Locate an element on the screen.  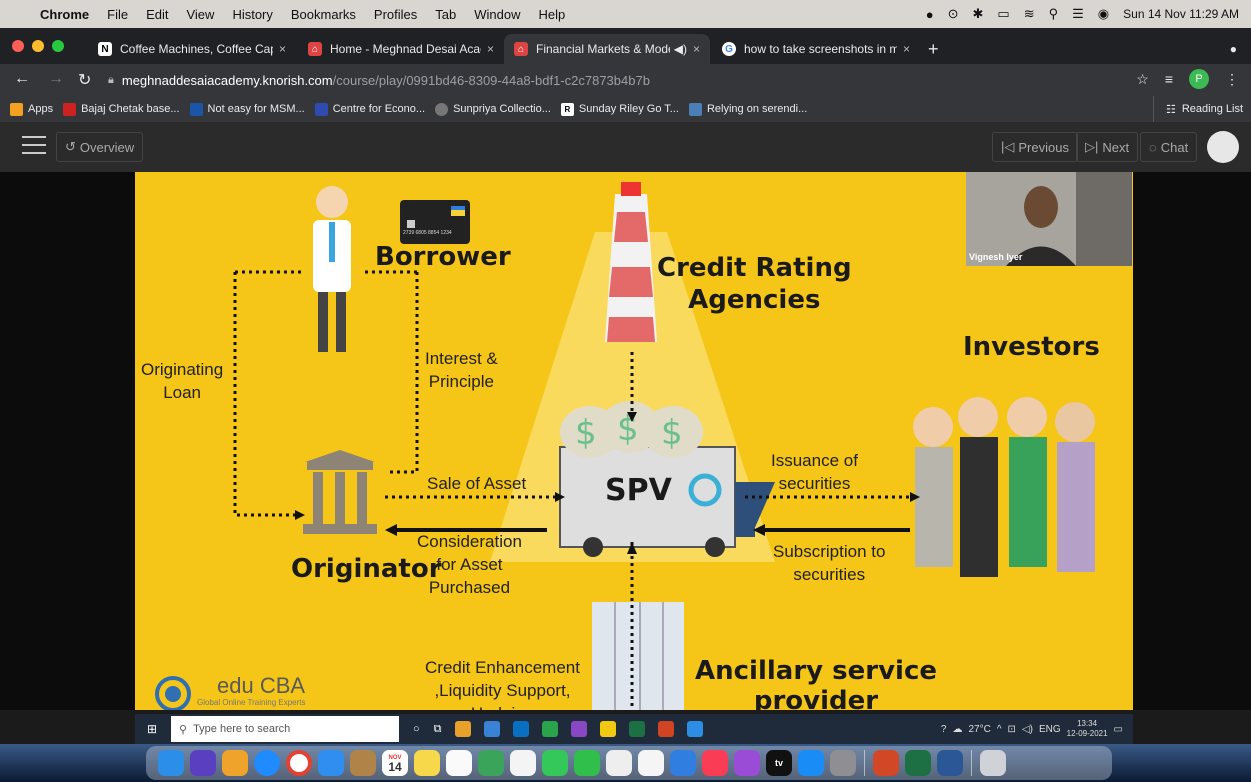
siri-dock-icon is located at coordinates (203, 763).